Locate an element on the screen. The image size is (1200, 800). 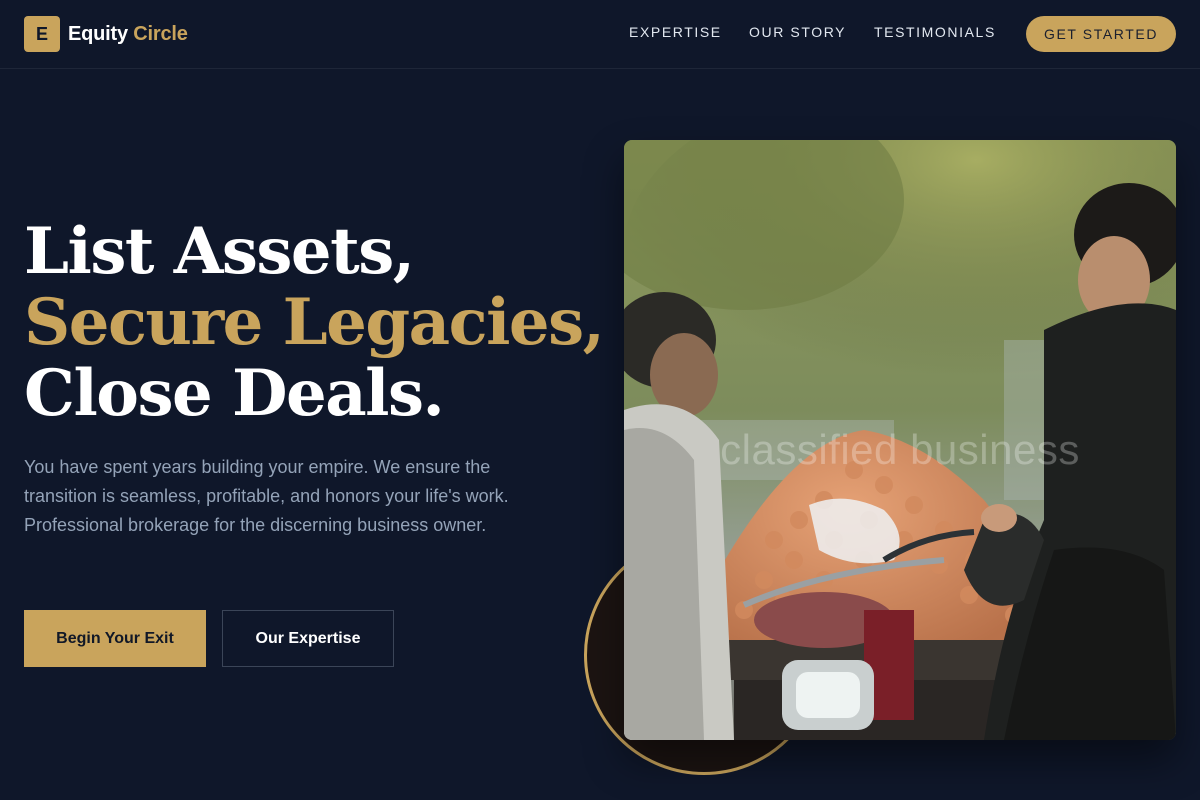
nav-link-expertise: EXPERTISE is located at coordinates (675, 32).